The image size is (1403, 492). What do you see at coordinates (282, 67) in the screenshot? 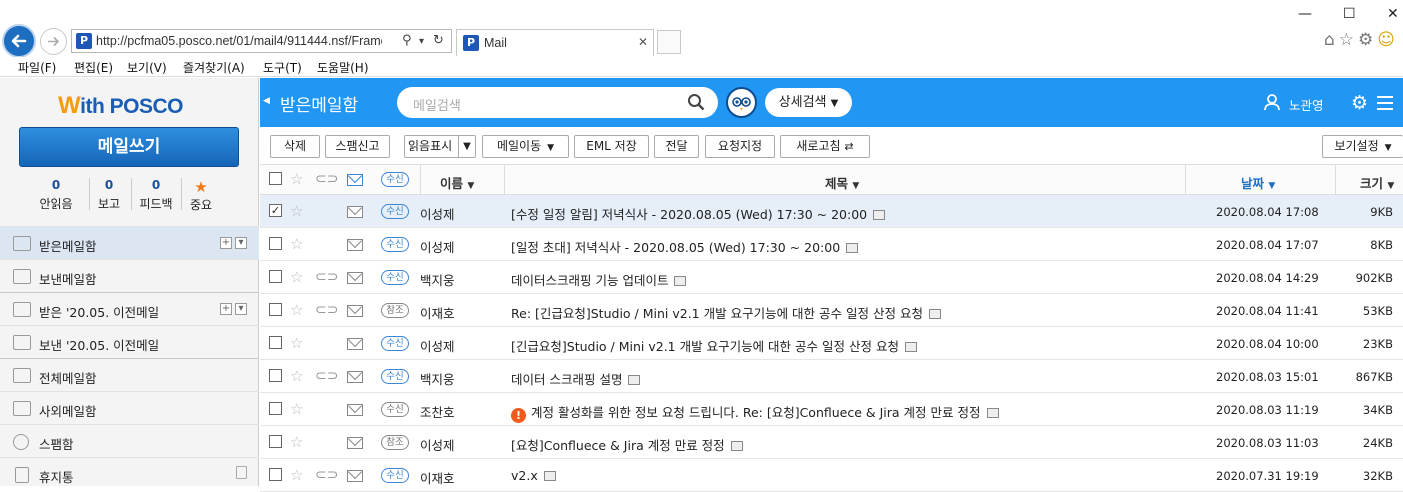
I see `menu-tools: 도구(T)` at bounding box center [282, 67].